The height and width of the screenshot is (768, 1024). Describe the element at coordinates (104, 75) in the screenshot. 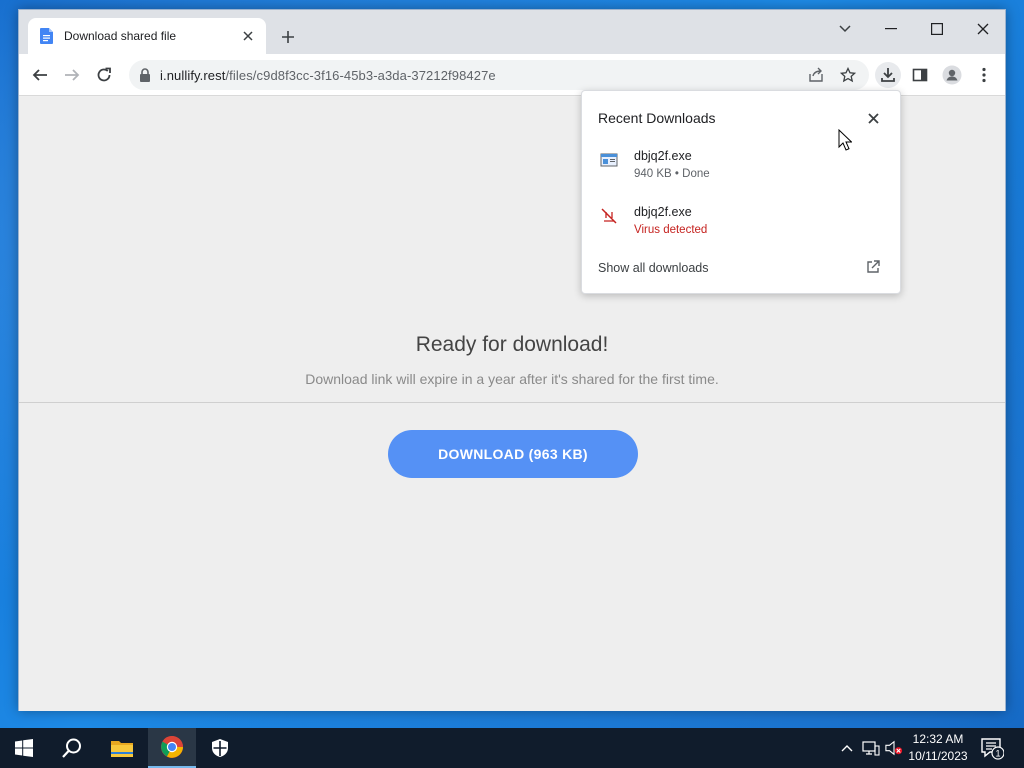

I see `reload-icon` at that location.